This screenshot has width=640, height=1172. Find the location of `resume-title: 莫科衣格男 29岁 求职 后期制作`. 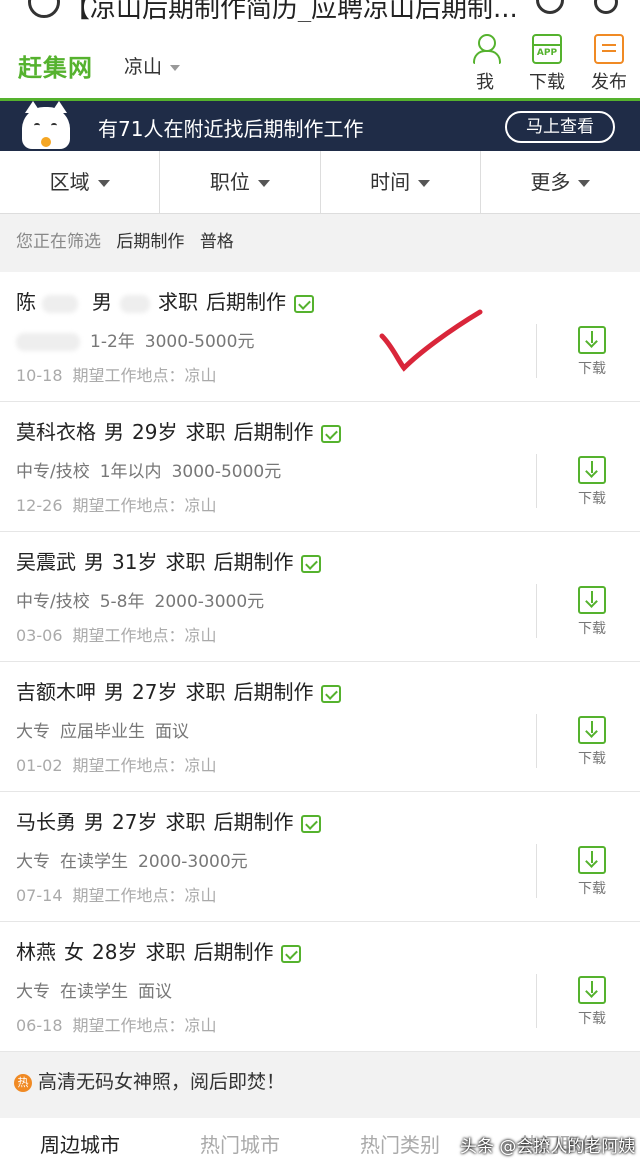

resume-title: 莫科衣格男 29岁 求职 后期制作 is located at coordinates (179, 430).